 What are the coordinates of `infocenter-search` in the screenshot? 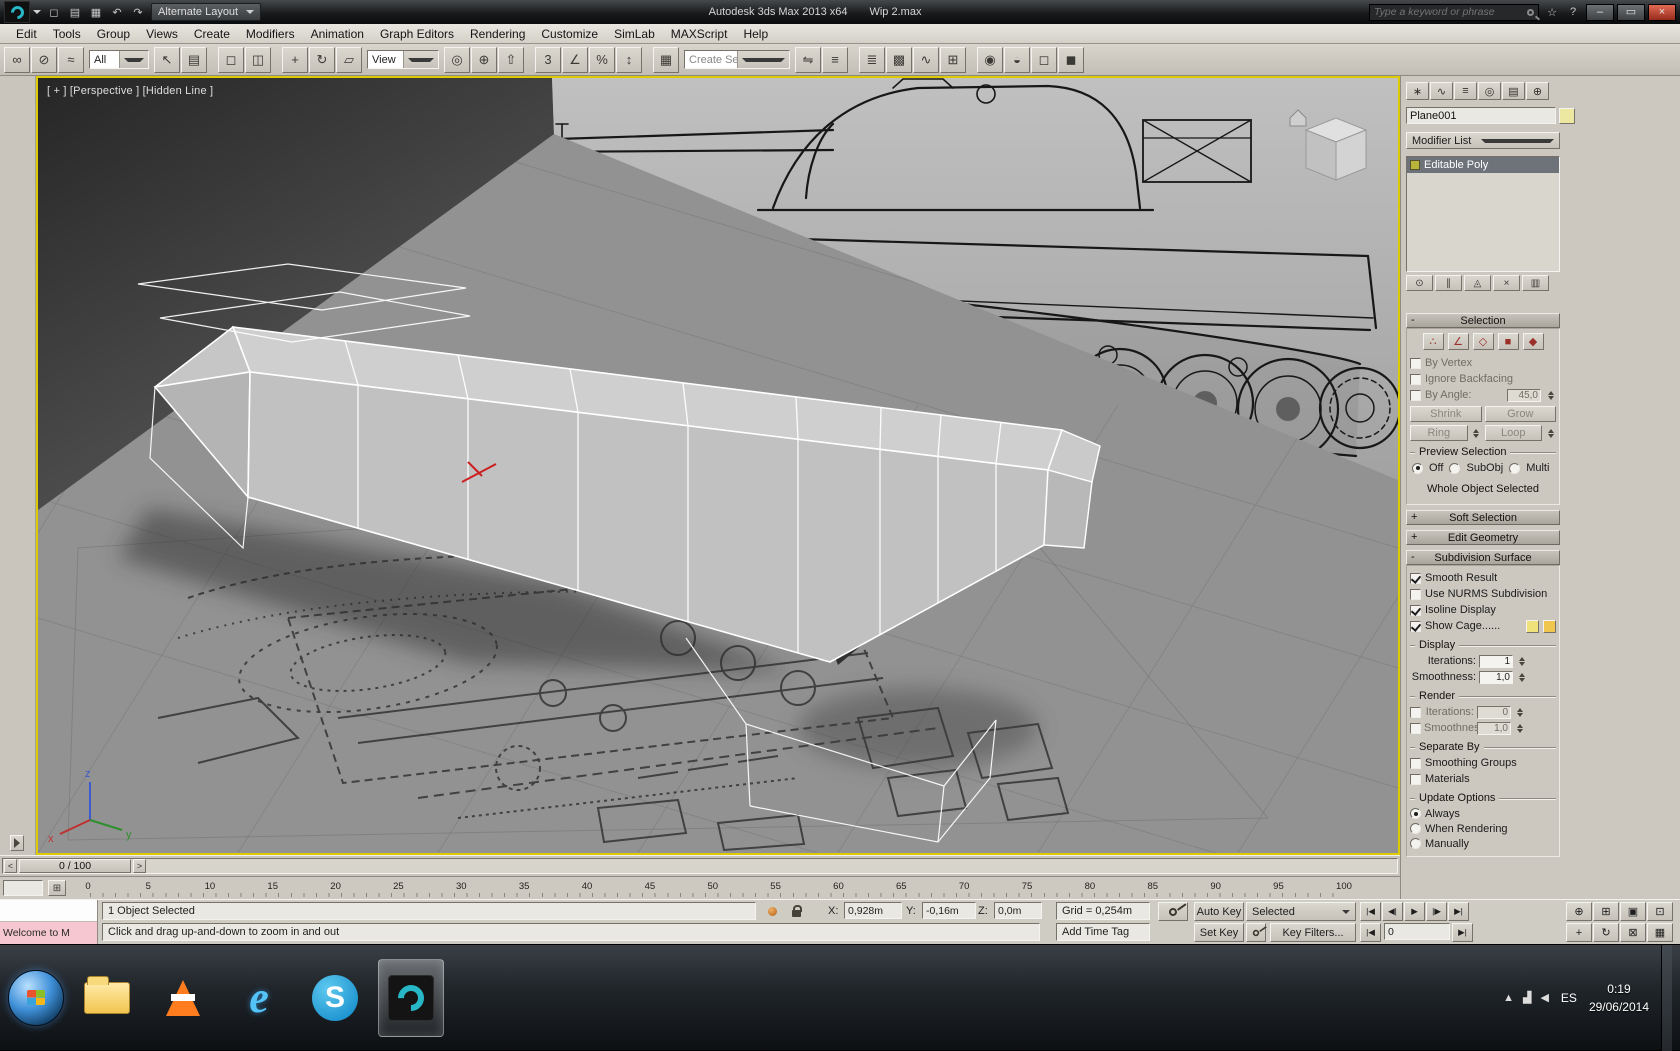 It's located at (1454, 12).